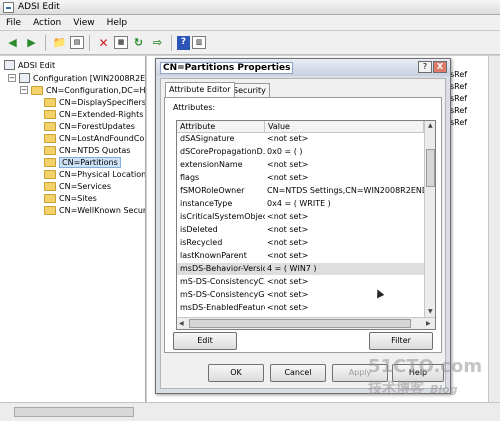 Image resolution: width=500 pixels, height=421 pixels. What do you see at coordinates (77, 42) in the screenshot?
I see `show-hide-tree-icon: ▤` at bounding box center [77, 42].